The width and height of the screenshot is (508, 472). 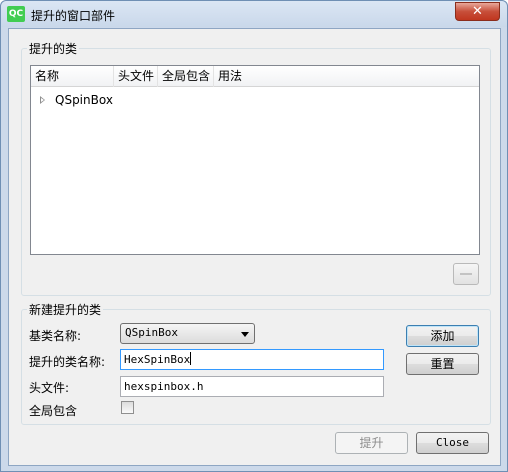 What do you see at coordinates (55, 336) in the screenshot?
I see `base-class-label: 基类名称:` at bounding box center [55, 336].